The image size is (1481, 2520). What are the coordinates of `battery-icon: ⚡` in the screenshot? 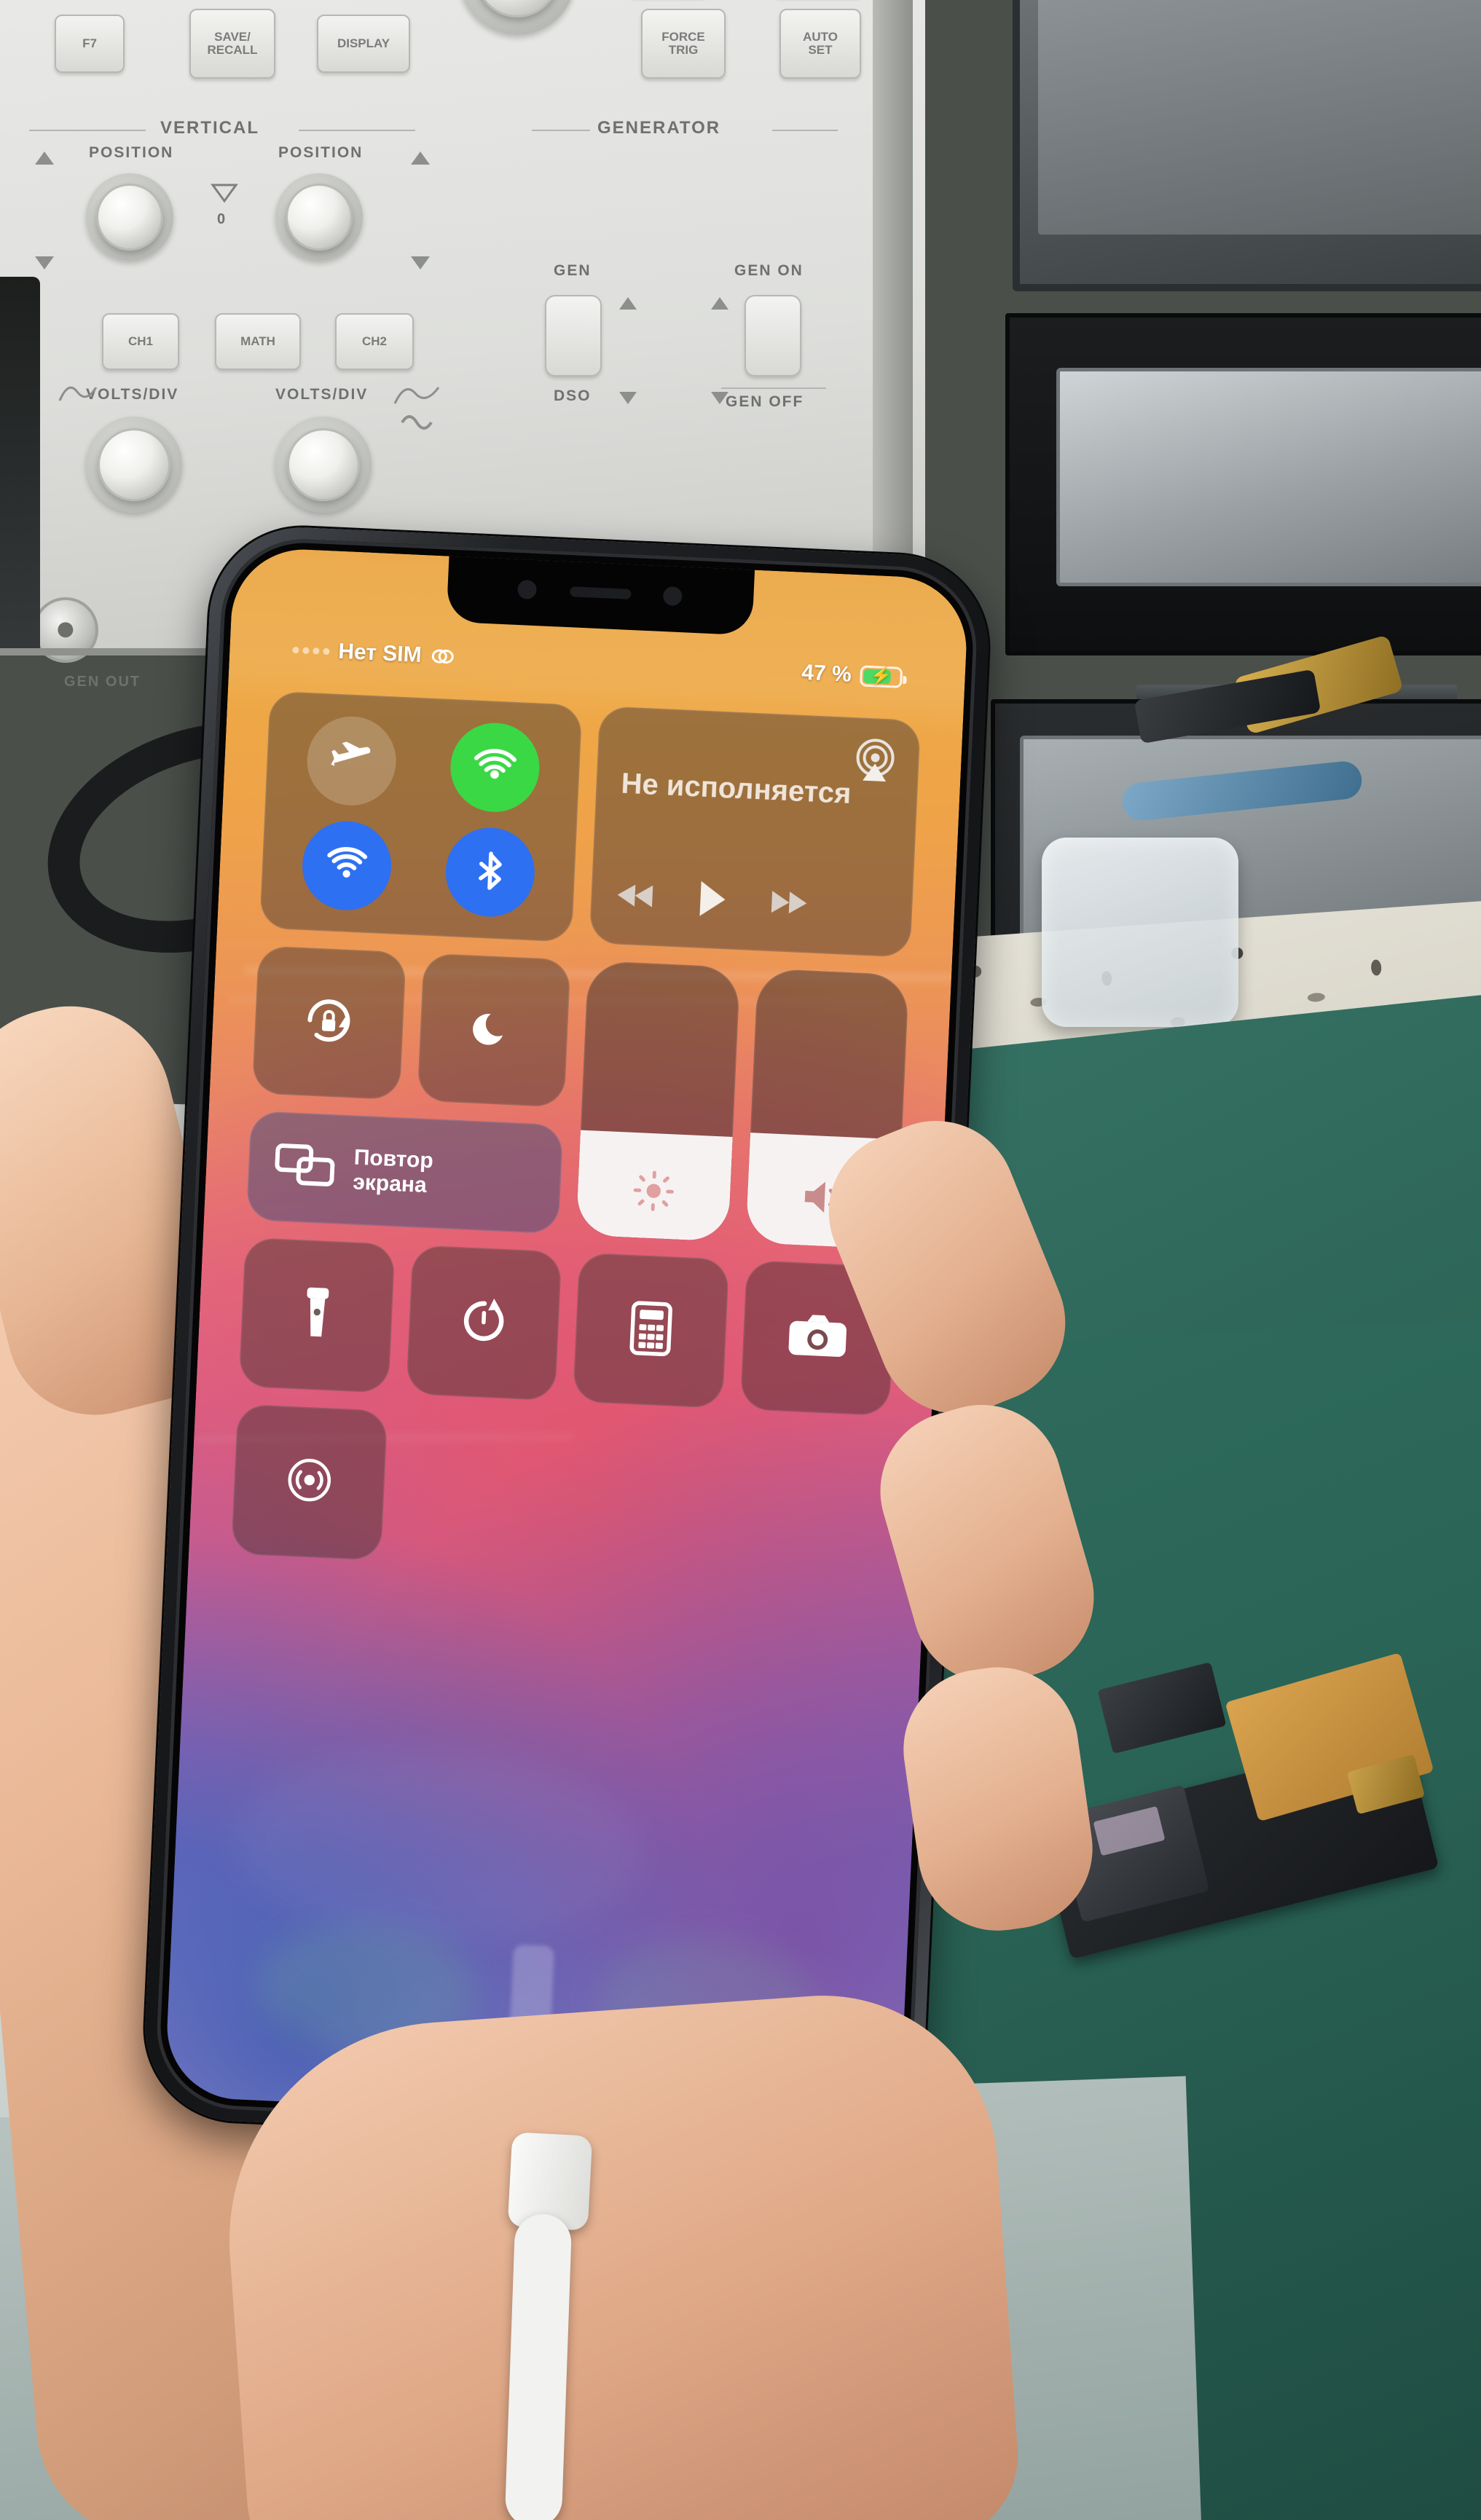 It's located at (881, 676).